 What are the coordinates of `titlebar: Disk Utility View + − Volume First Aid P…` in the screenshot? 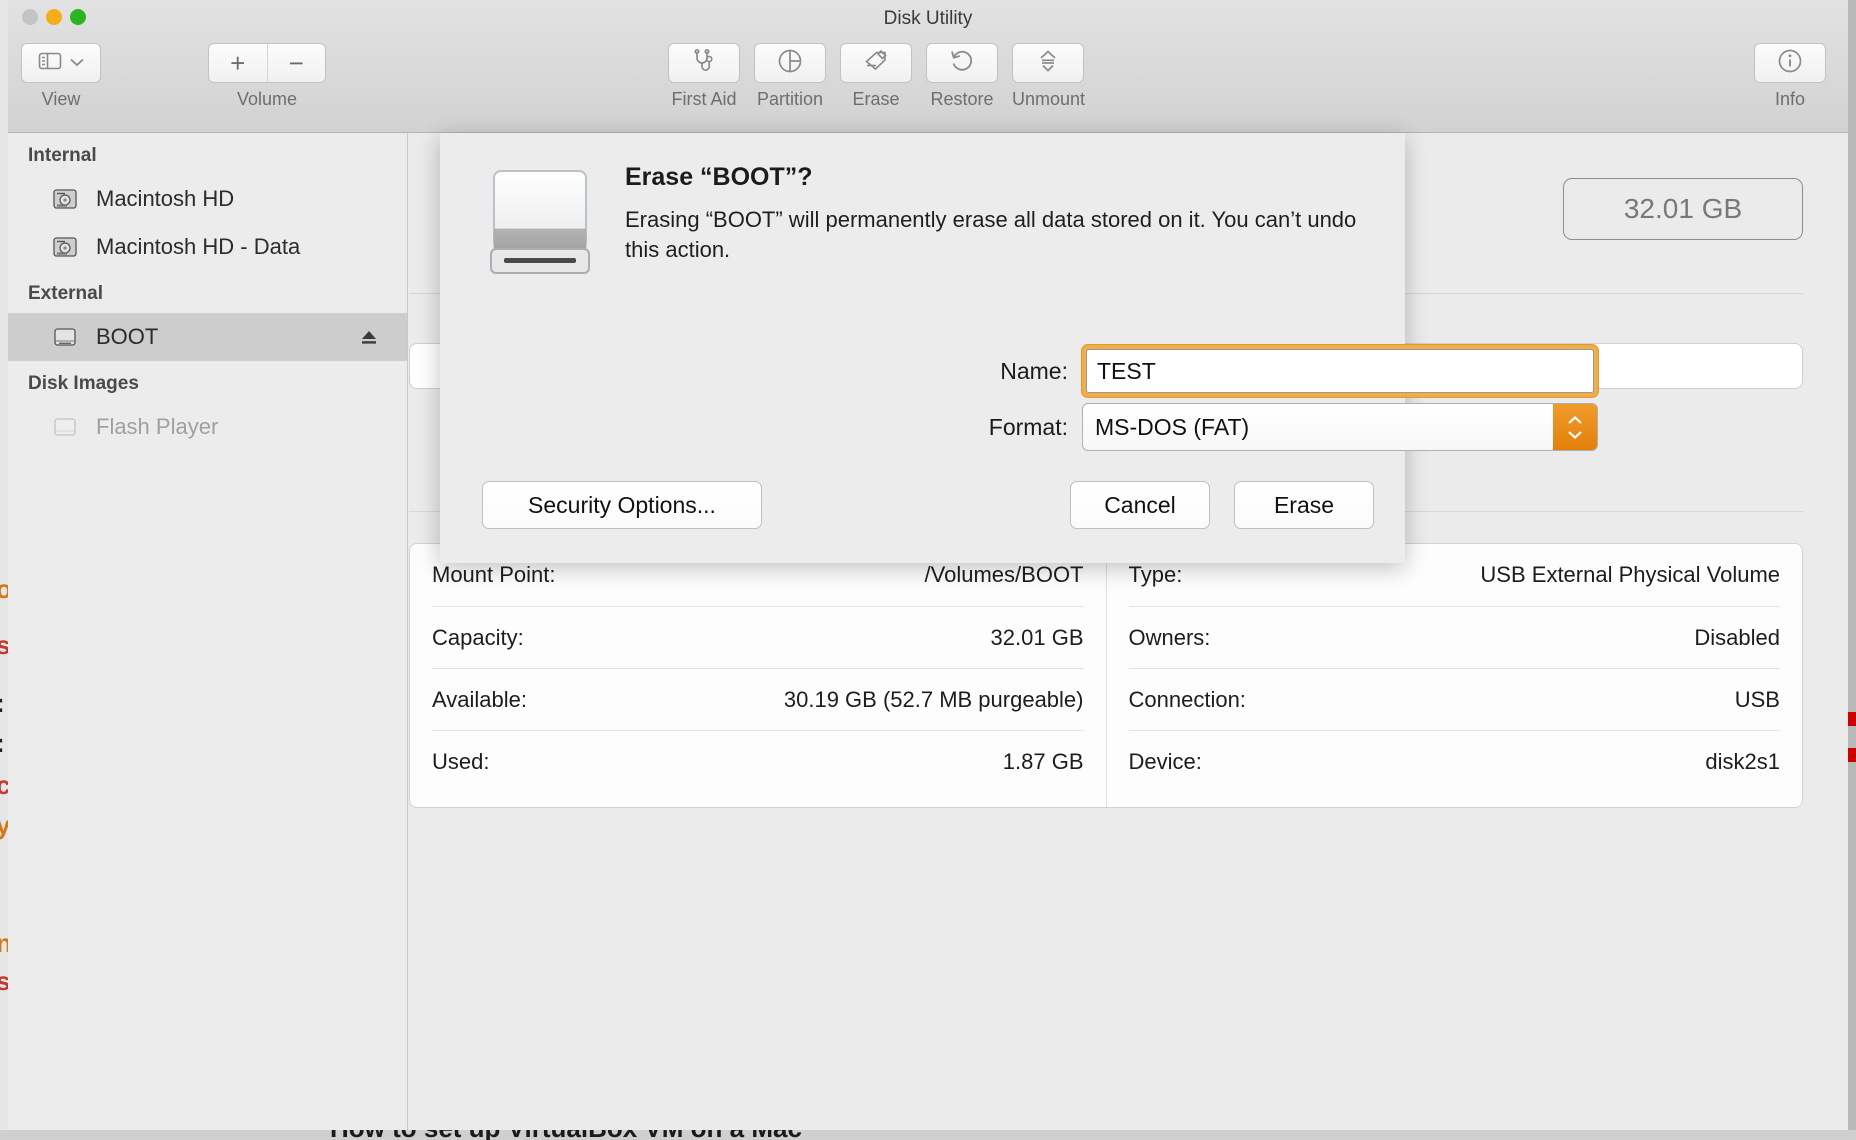 It's located at (928, 66).